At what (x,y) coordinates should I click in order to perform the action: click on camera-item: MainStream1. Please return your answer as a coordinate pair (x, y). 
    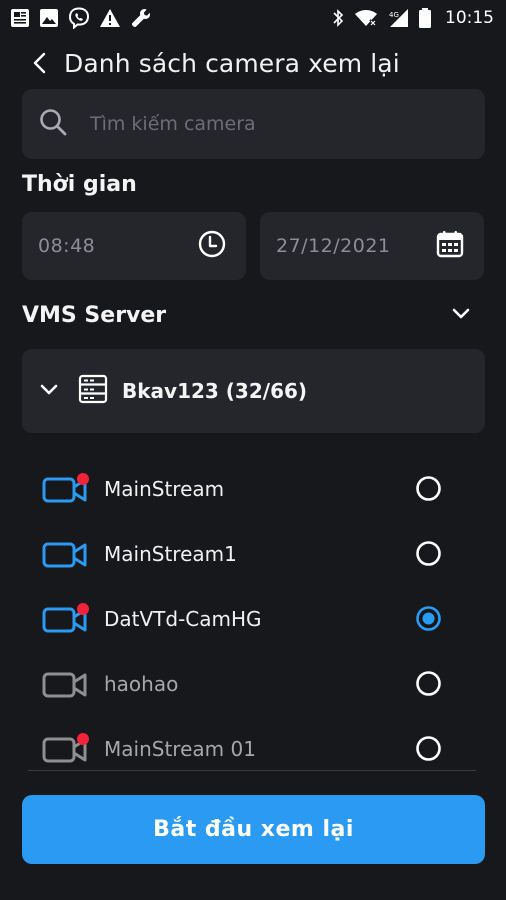
    Looking at the image, I should click on (253, 553).